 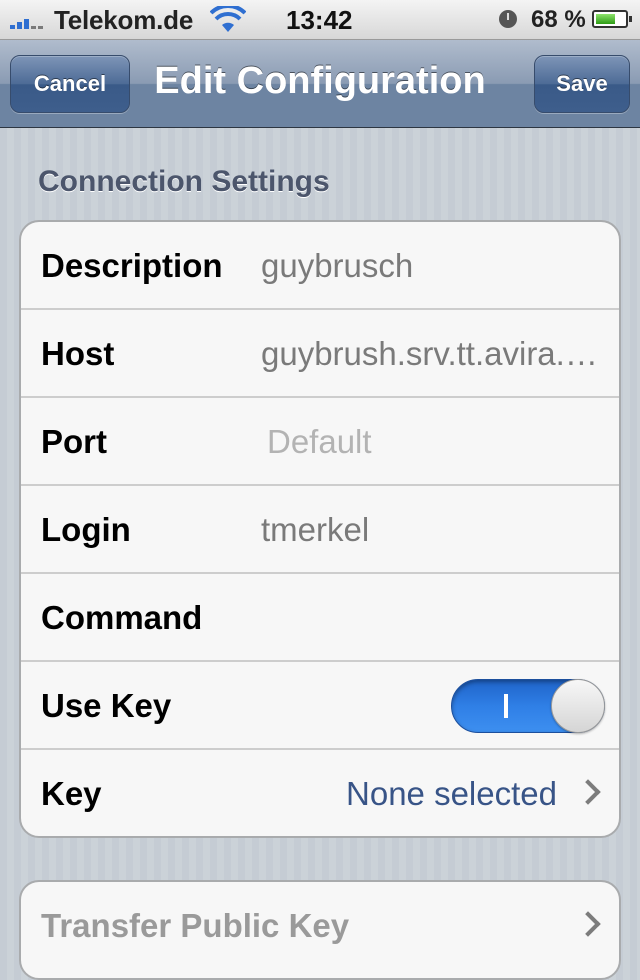 What do you see at coordinates (320, 706) in the screenshot?
I see `use-key-row: Use Key` at bounding box center [320, 706].